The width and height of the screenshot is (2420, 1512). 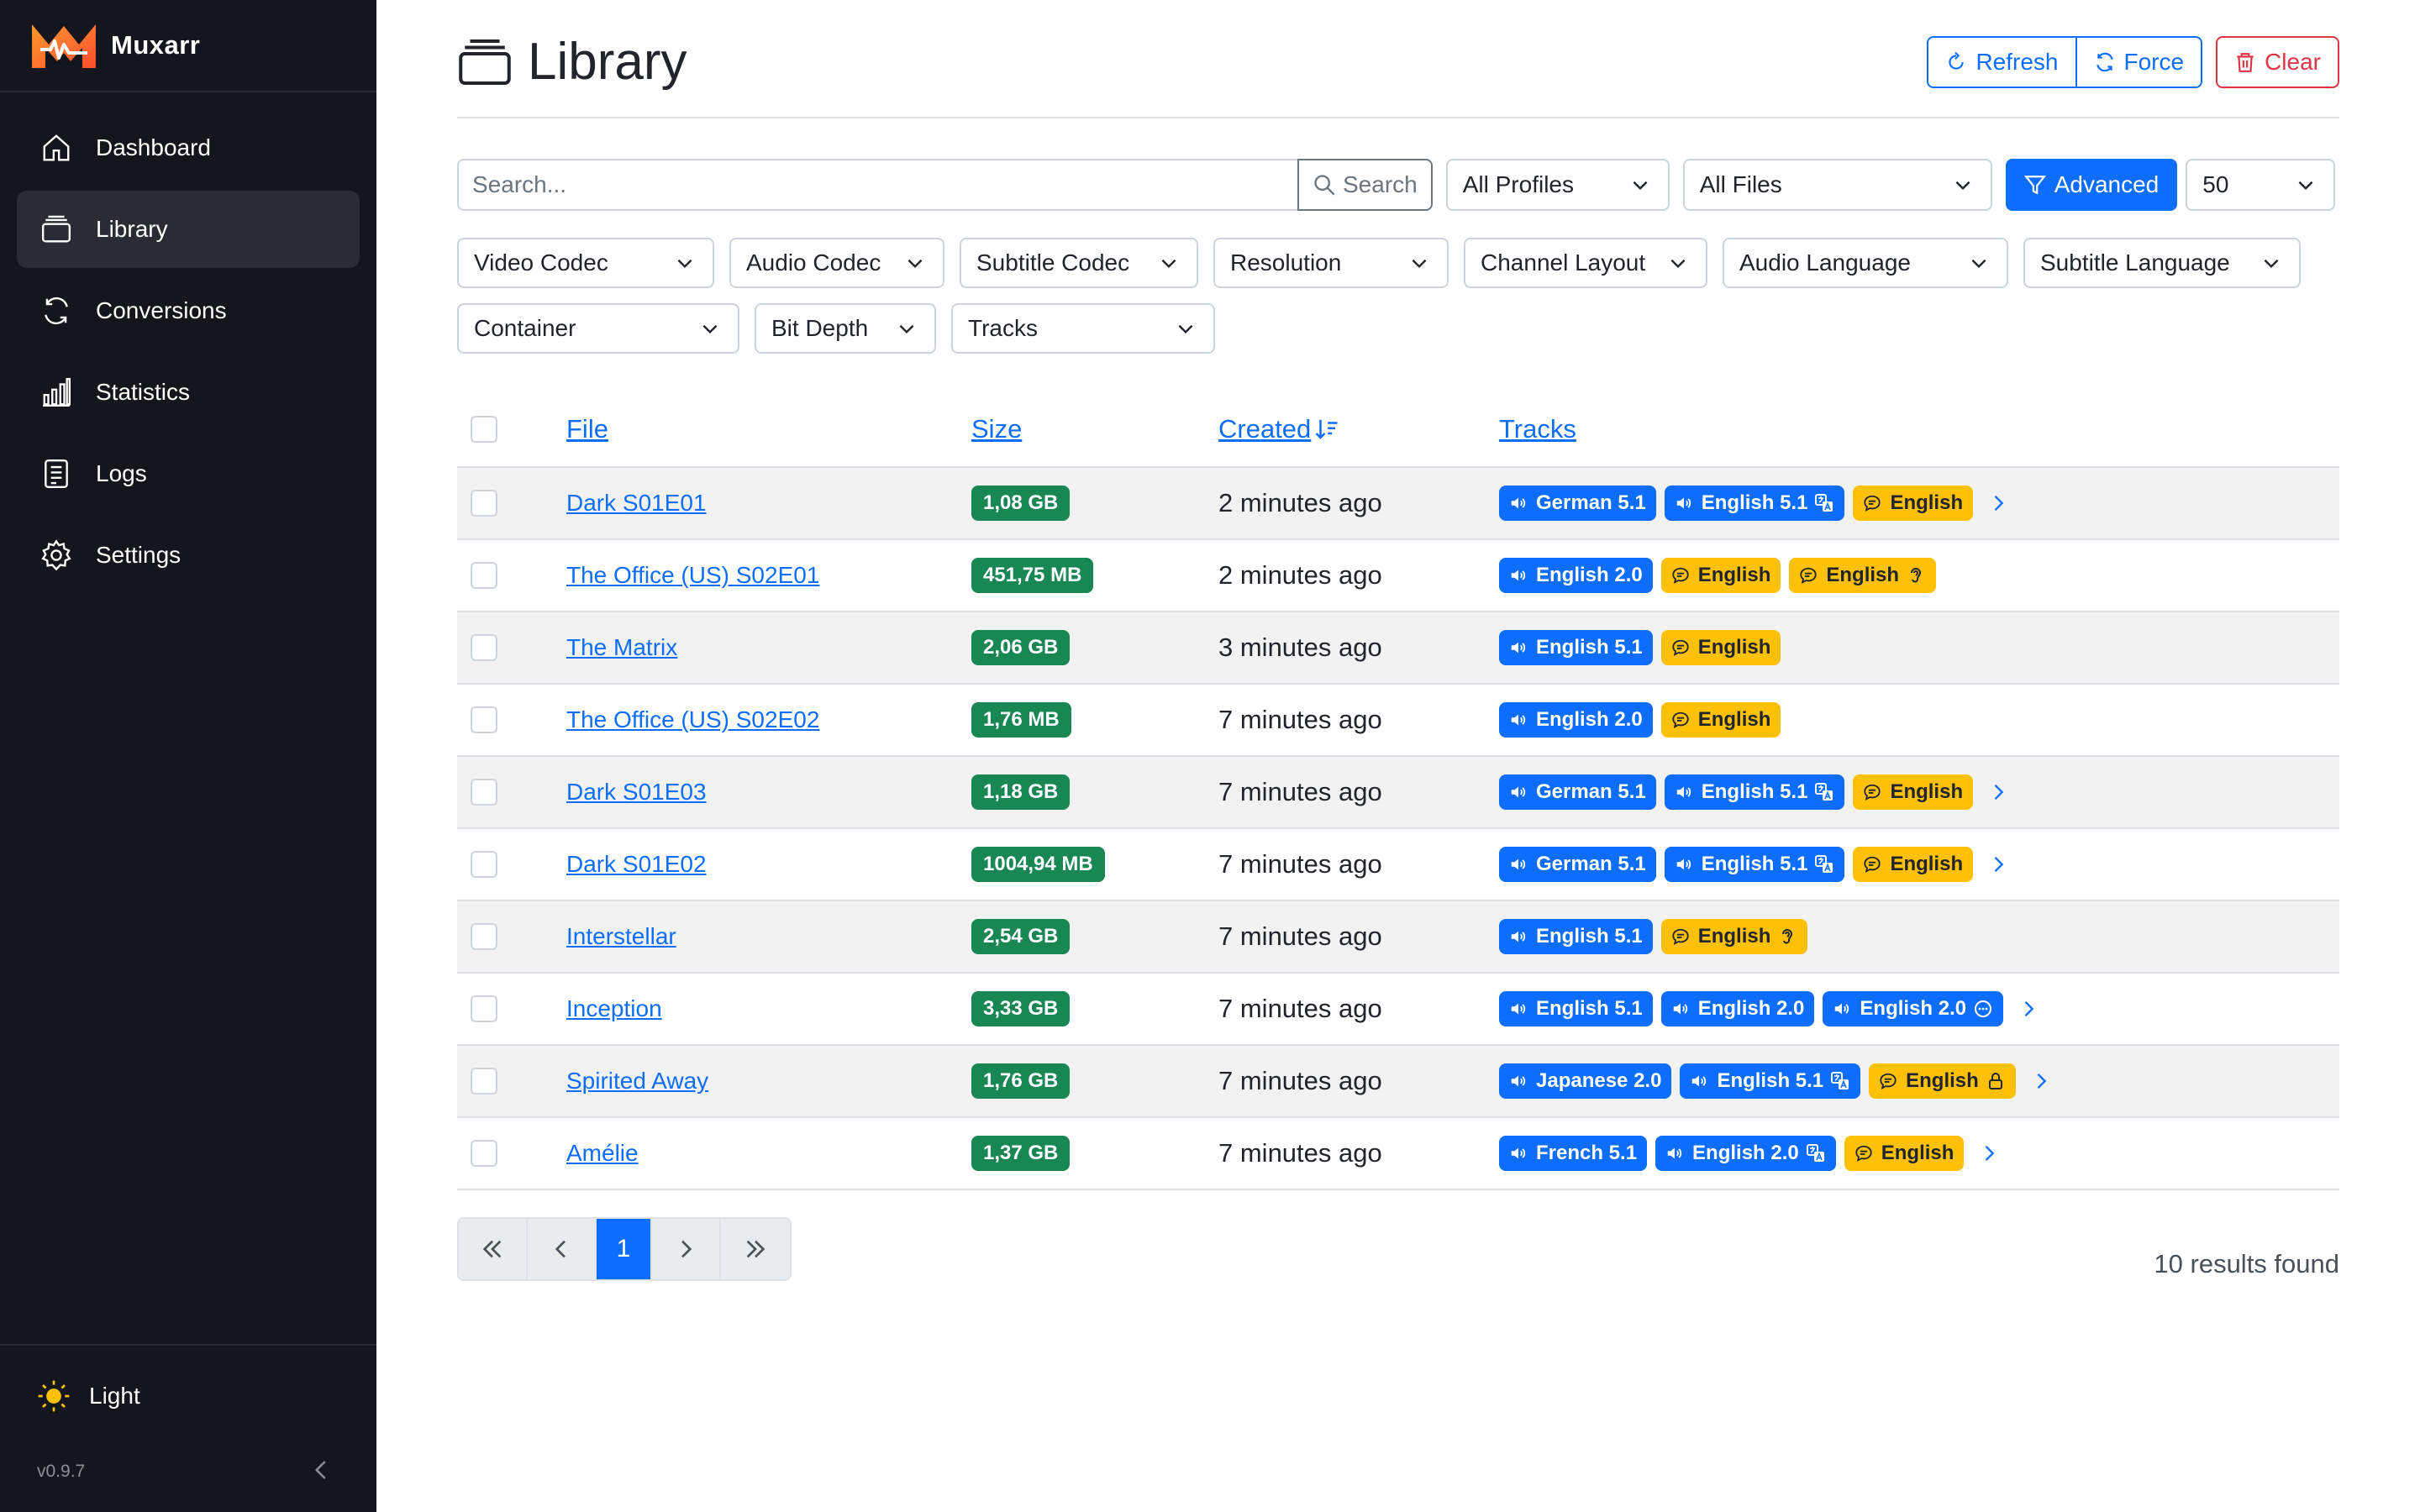 What do you see at coordinates (1083, 328) in the screenshot?
I see `tracks-select: Tracks` at bounding box center [1083, 328].